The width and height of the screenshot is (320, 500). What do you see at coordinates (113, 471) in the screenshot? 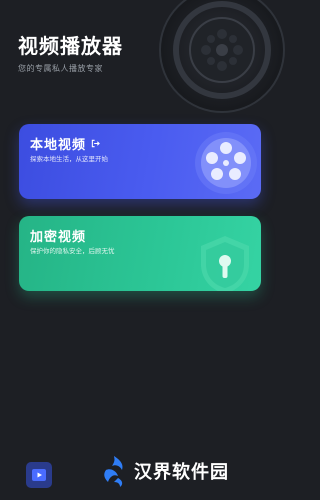
I see `watermark-logo-icon` at bounding box center [113, 471].